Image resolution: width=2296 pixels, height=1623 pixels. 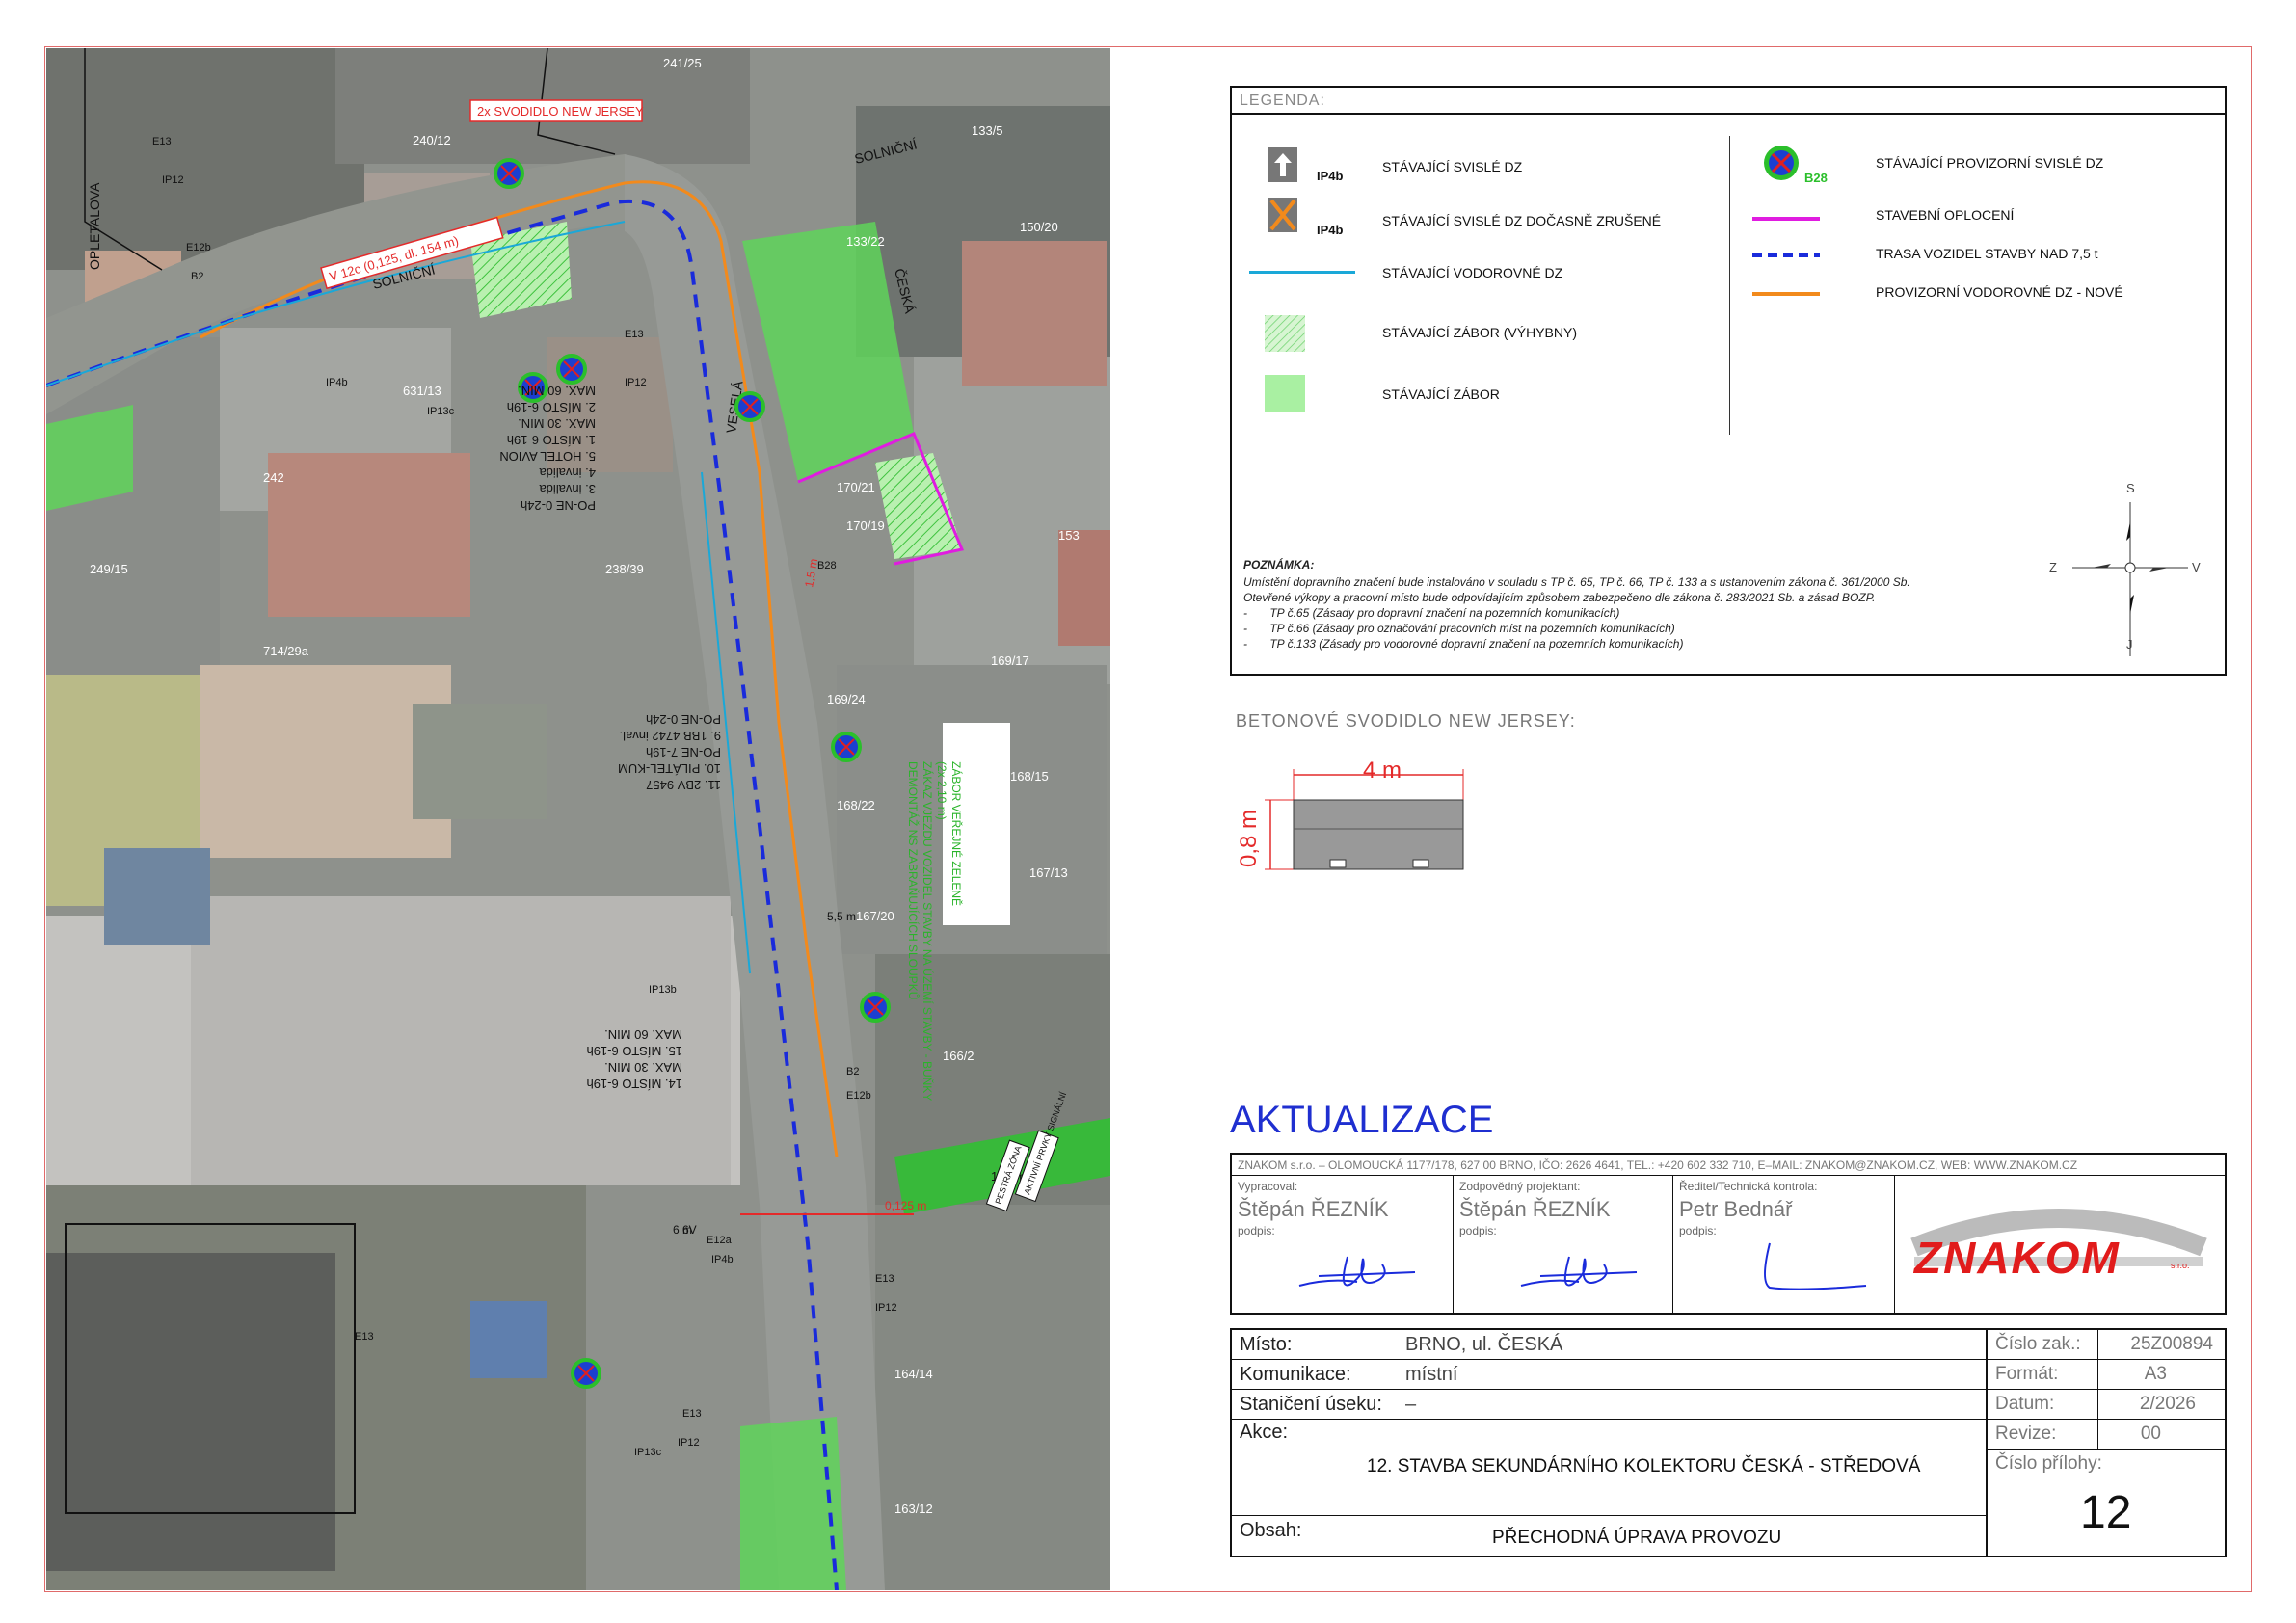 I want to click on meta-datum: Datum: 2/2026, so click(x=2106, y=1405).